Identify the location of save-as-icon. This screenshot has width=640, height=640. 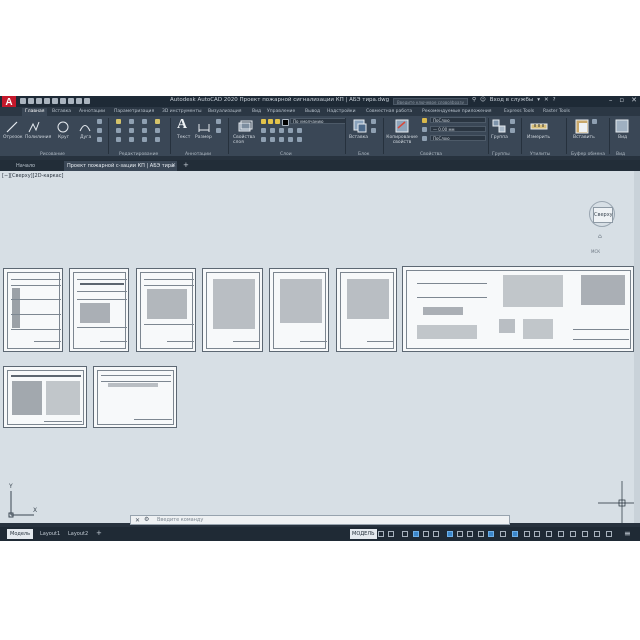
(47, 101).